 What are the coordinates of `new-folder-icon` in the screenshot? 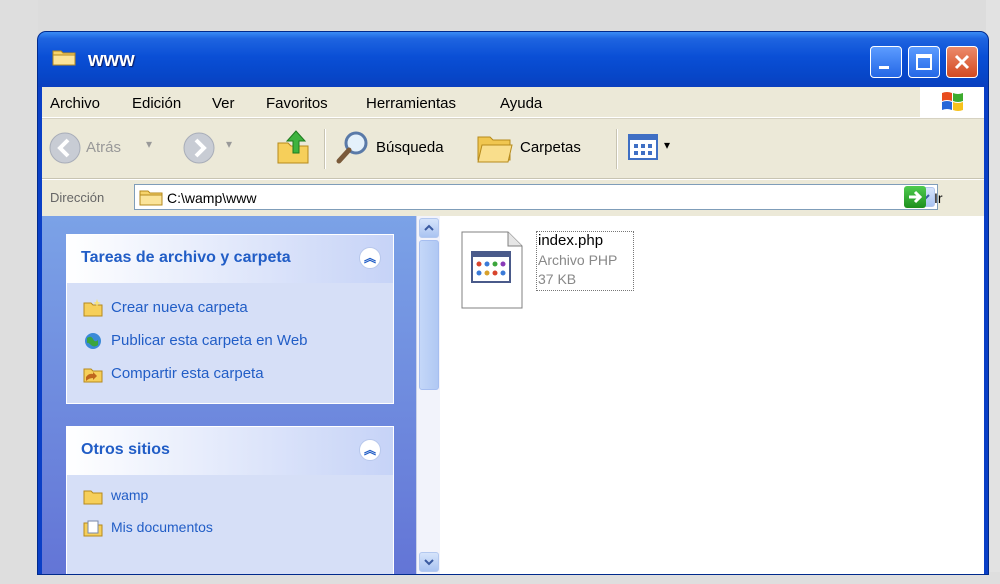 It's located at (93, 308).